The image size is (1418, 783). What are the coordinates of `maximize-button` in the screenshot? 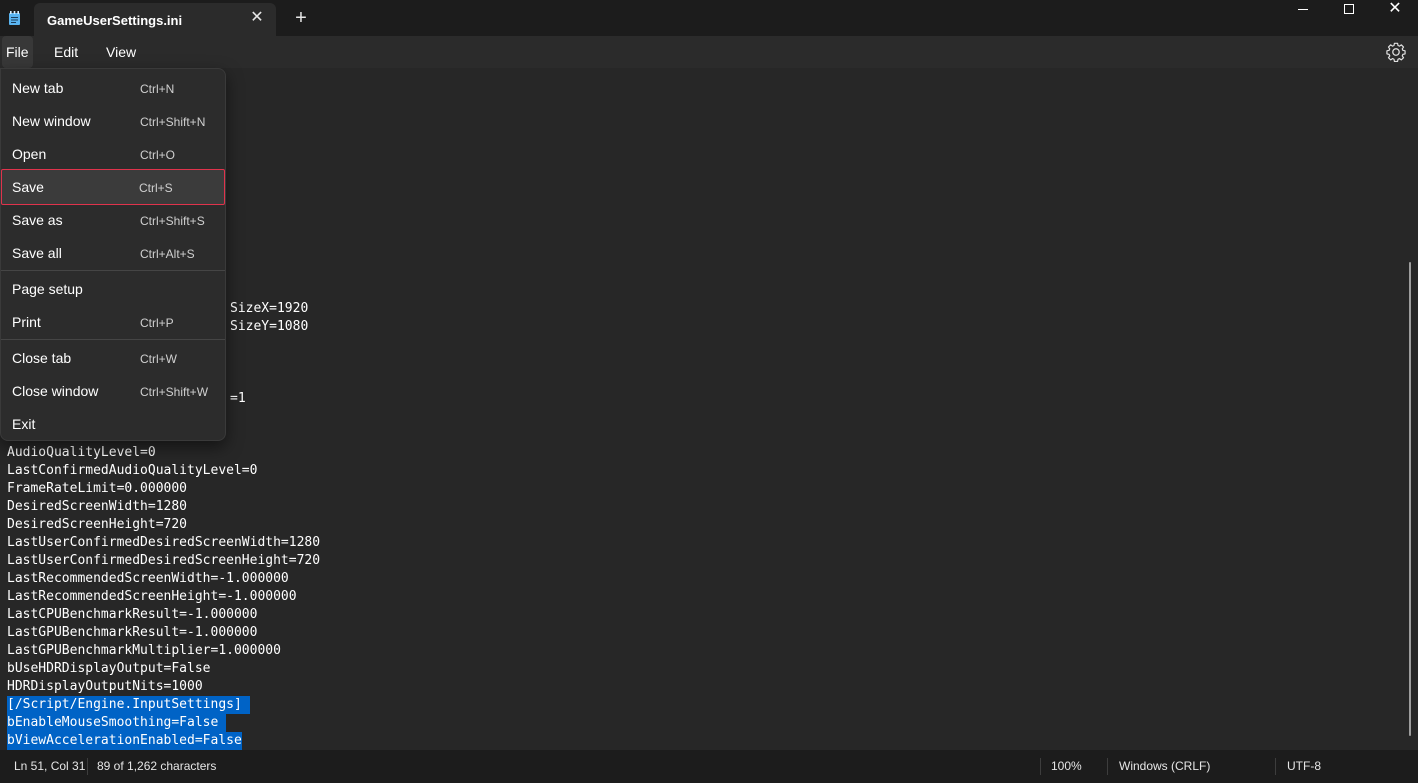 It's located at (1350, 10).